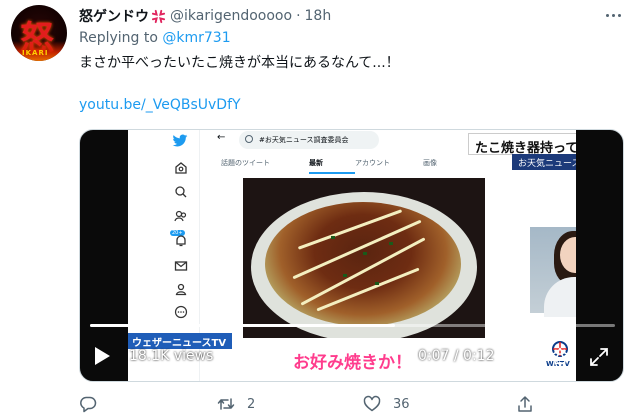 This screenshot has width=640, height=419. Describe the element at coordinates (181, 289) in the screenshot. I see `profile-icon` at that location.